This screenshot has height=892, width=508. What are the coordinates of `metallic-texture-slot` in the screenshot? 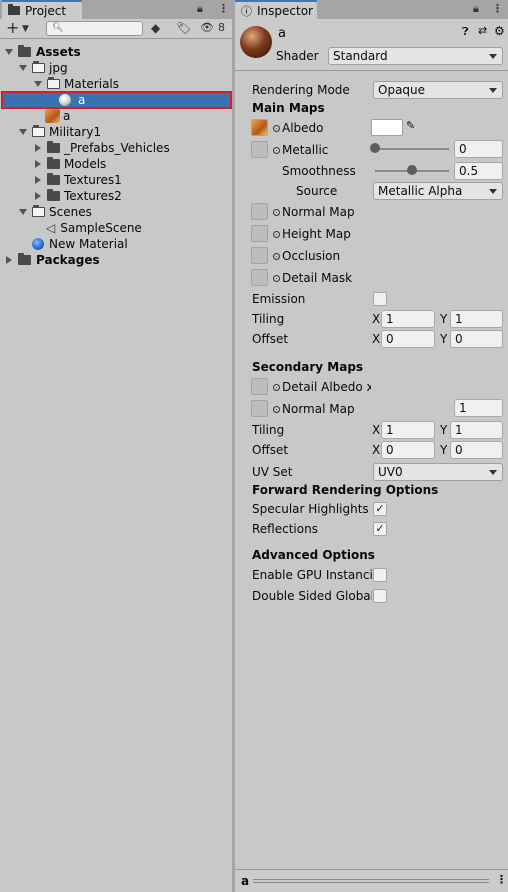 It's located at (259, 149).